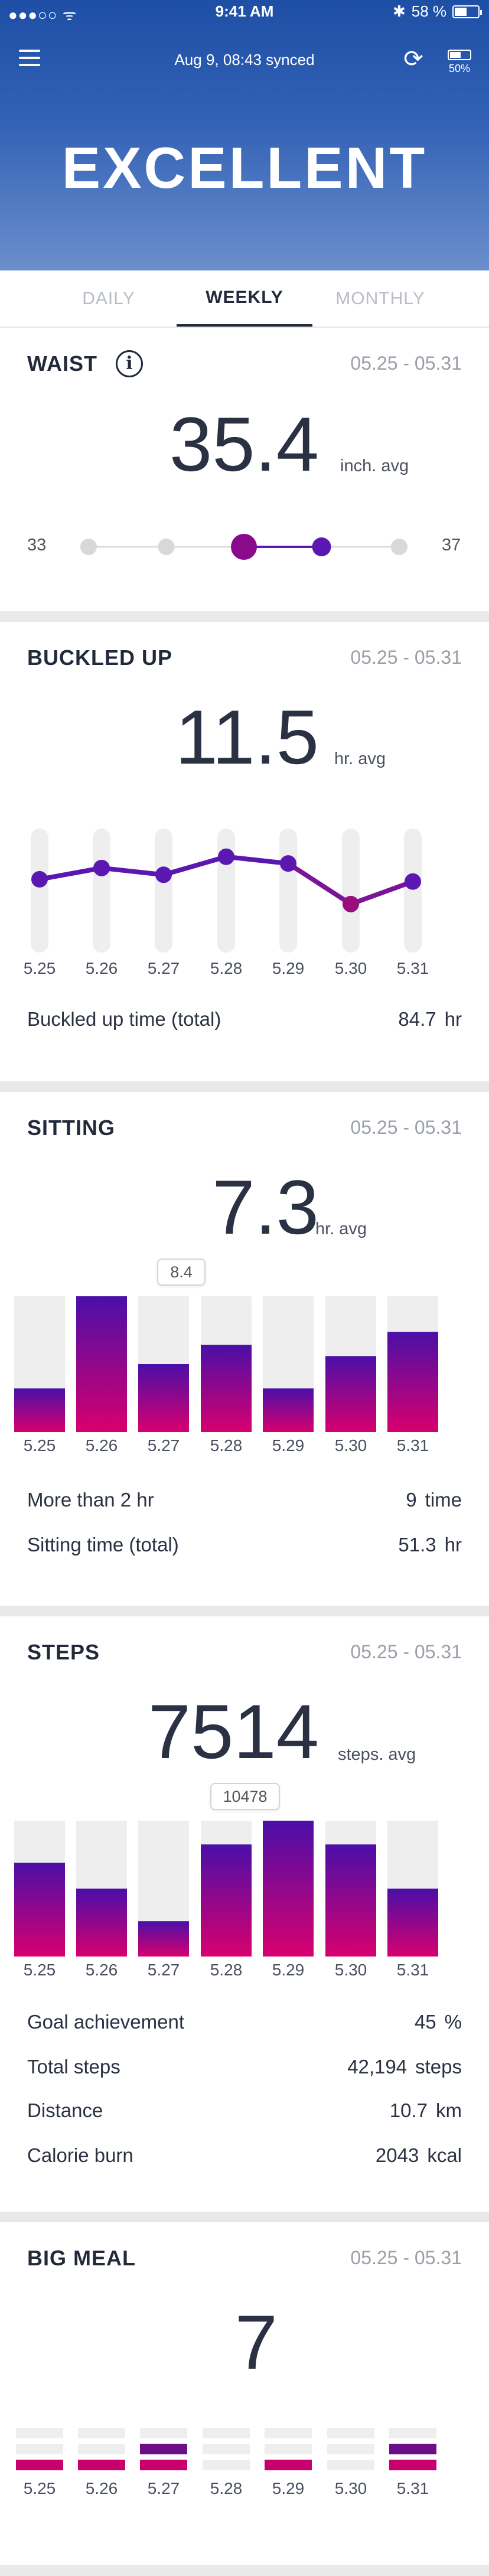 The height and width of the screenshot is (2576, 489). Describe the element at coordinates (90, 1500) in the screenshot. I see `sitting-more-label: More than 2 hr` at that location.